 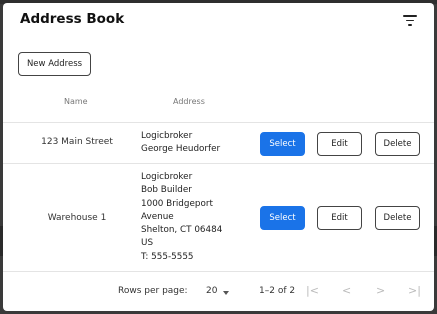 What do you see at coordinates (346, 290) in the screenshot?
I see `prev-page-icon: <` at bounding box center [346, 290].